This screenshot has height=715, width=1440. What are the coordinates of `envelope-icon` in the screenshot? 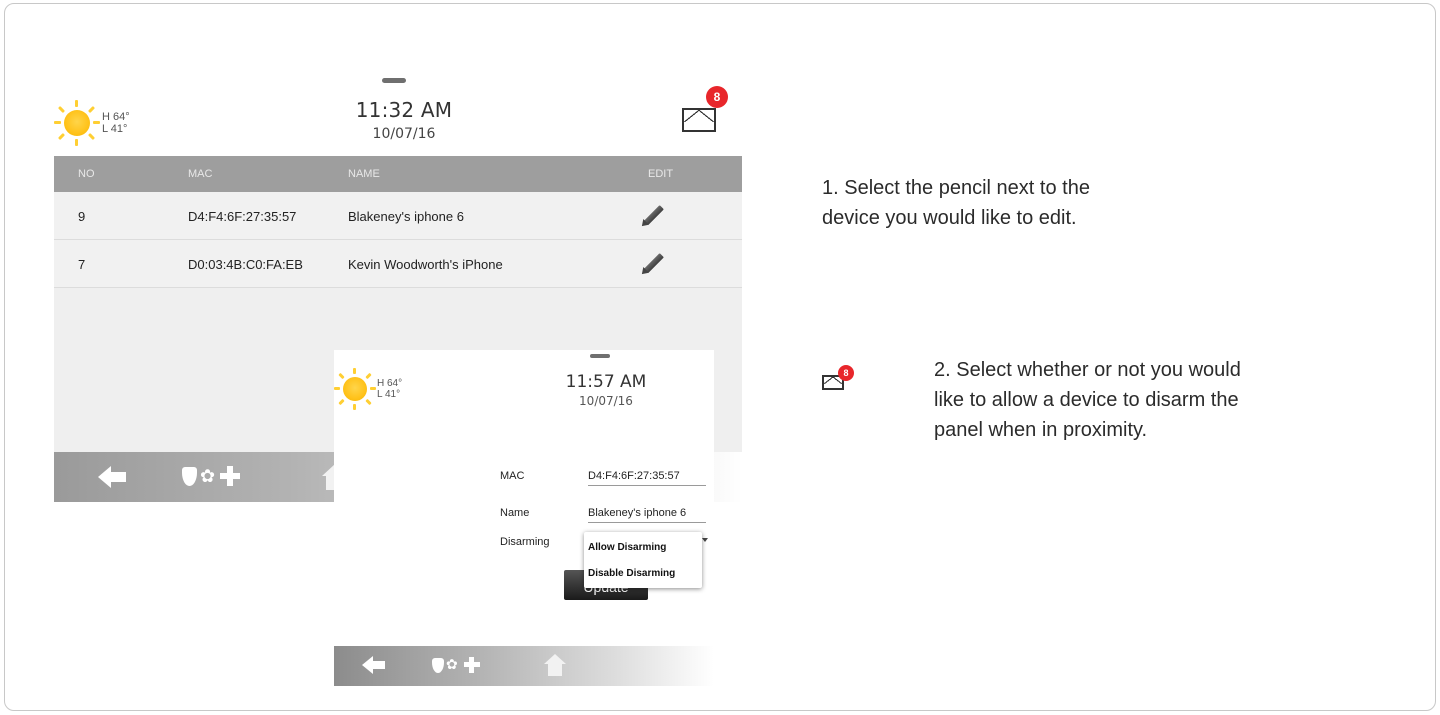 It's located at (699, 120).